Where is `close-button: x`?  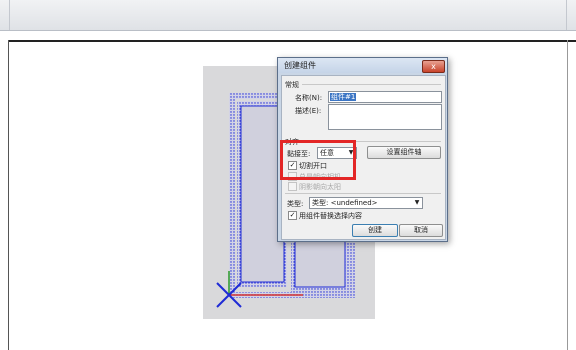
close-button: x is located at coordinates (433, 66).